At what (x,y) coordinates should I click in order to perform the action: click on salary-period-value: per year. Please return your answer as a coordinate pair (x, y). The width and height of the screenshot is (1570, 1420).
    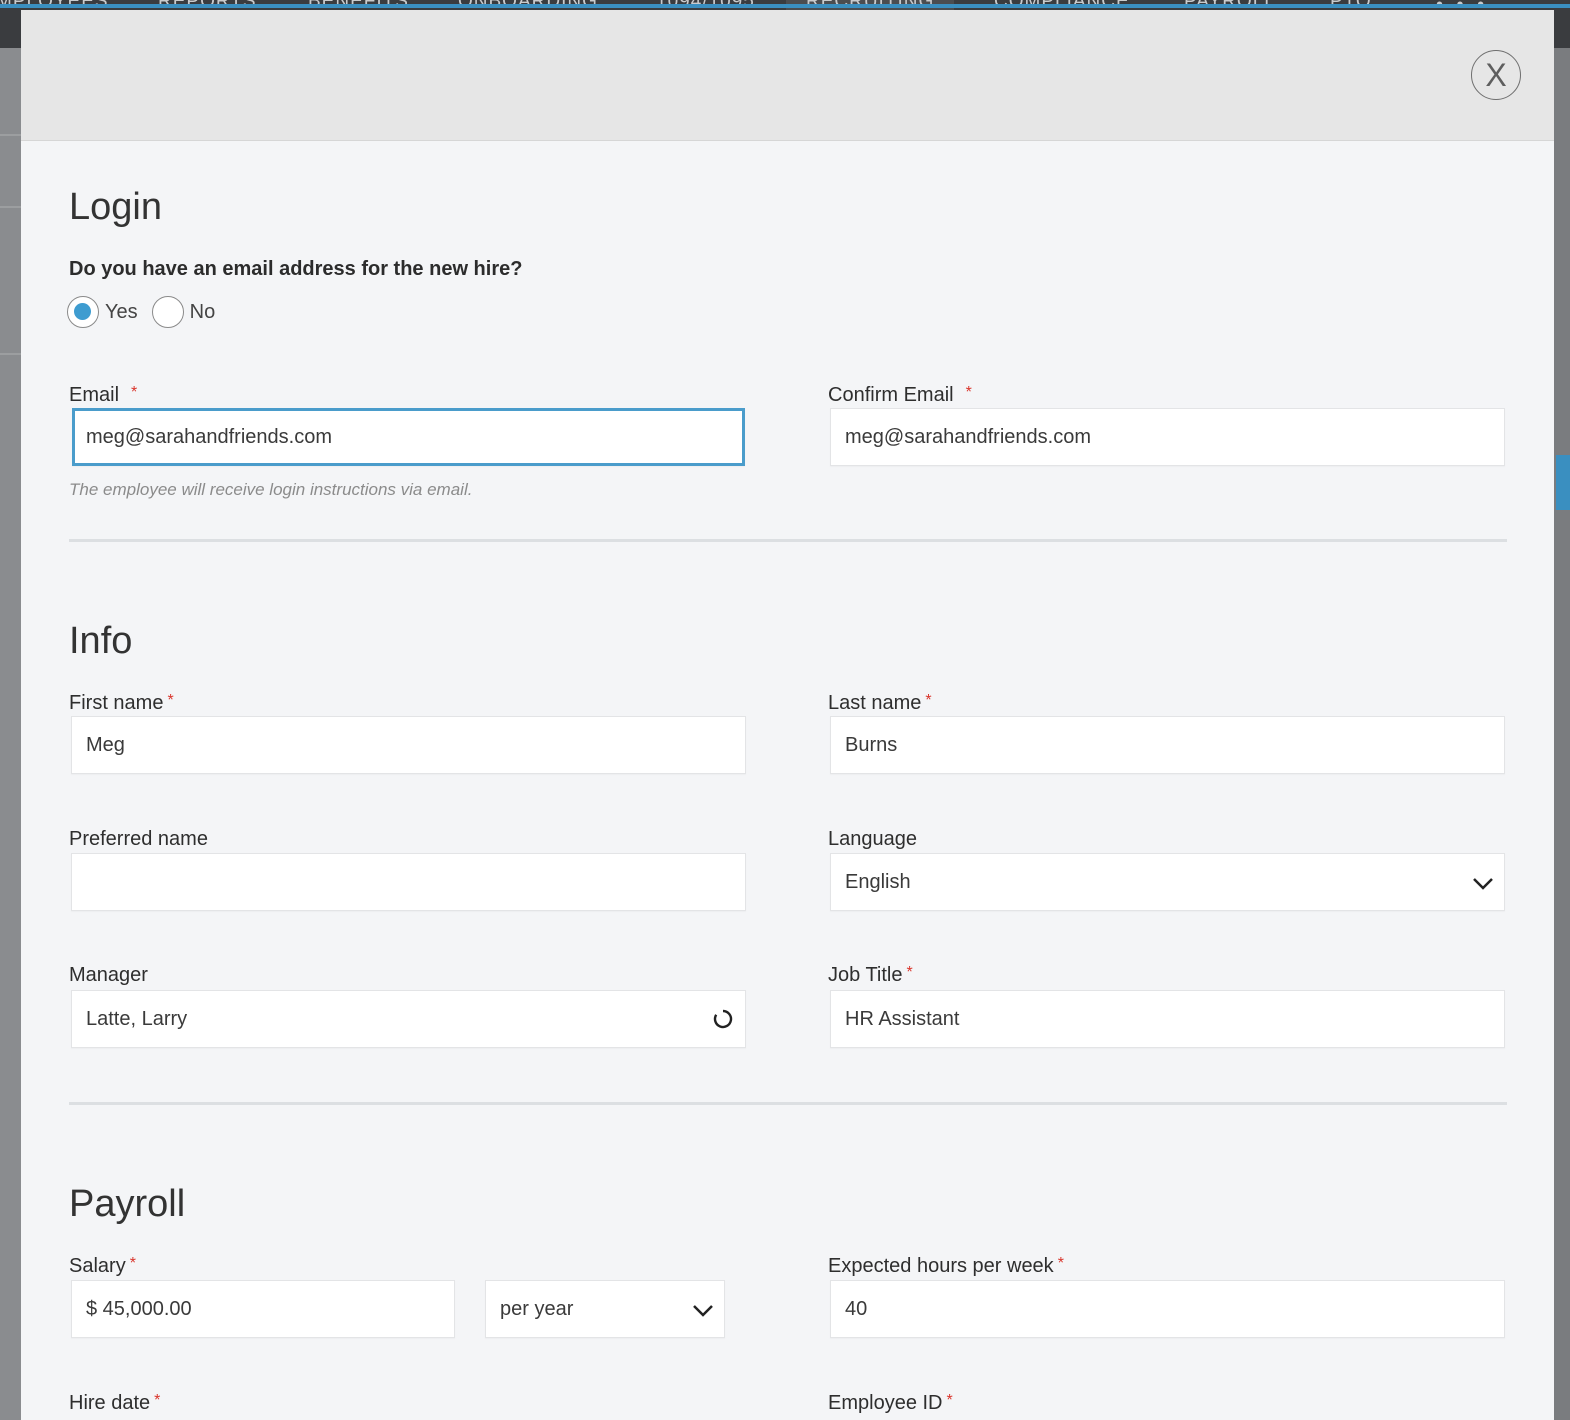
    Looking at the image, I should click on (537, 1309).